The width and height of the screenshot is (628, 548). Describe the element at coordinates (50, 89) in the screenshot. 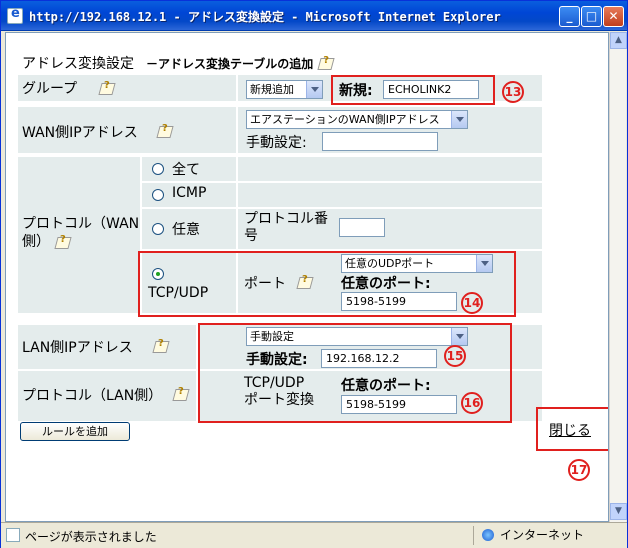

I see `group-label: グループ` at that location.